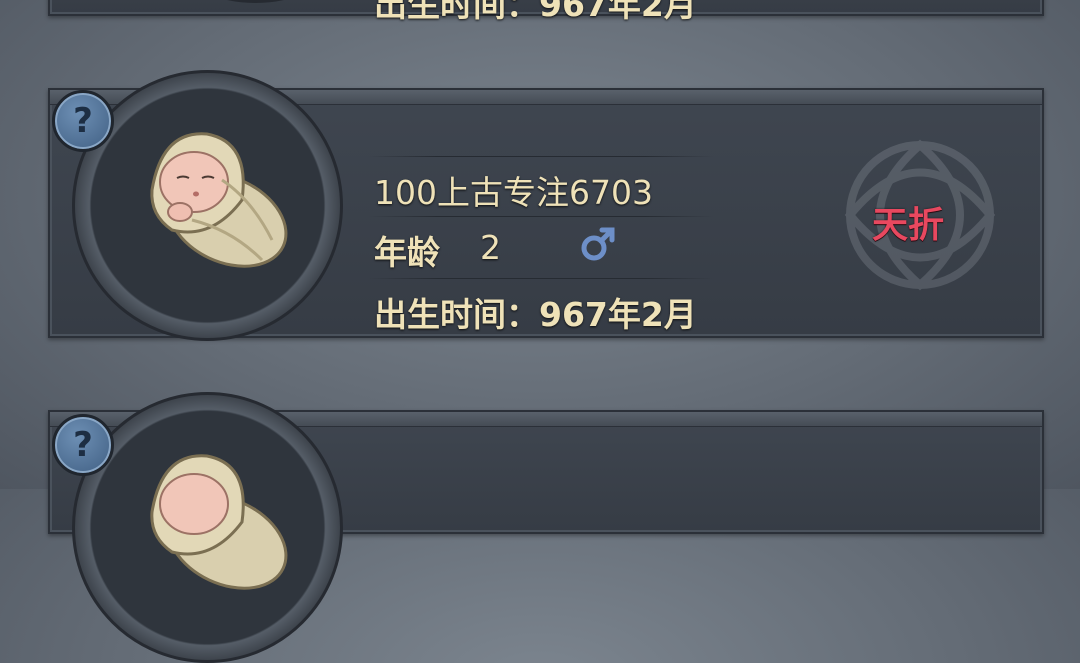 The height and width of the screenshot is (663, 1080). I want to click on age-value: 2, so click(490, 247).